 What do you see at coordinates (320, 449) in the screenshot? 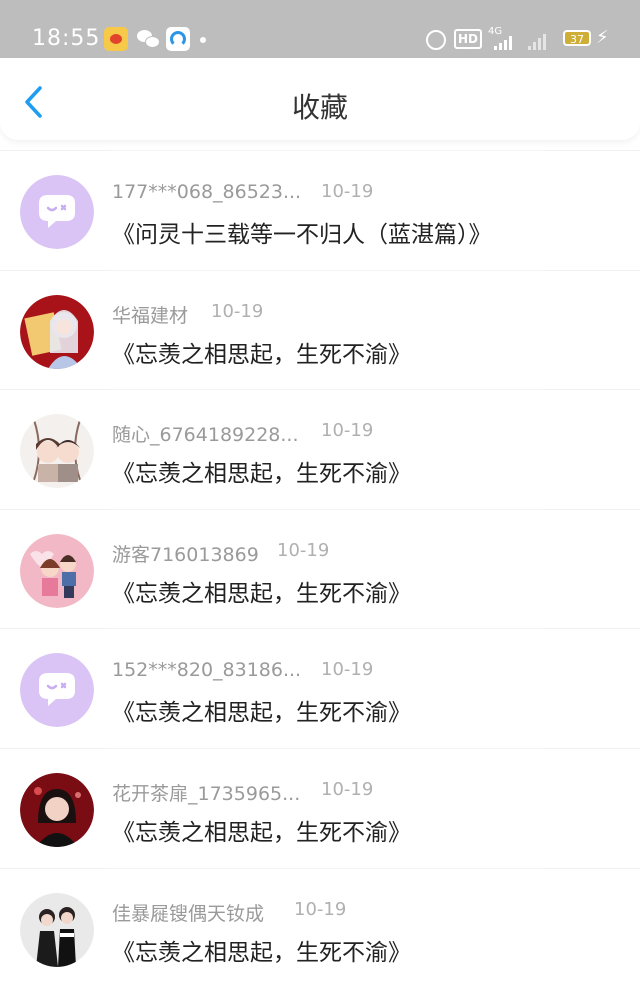
I see `list-item: 随心_6764189228... 10-19 《忘羡之相思起，生死不渝》` at bounding box center [320, 449].